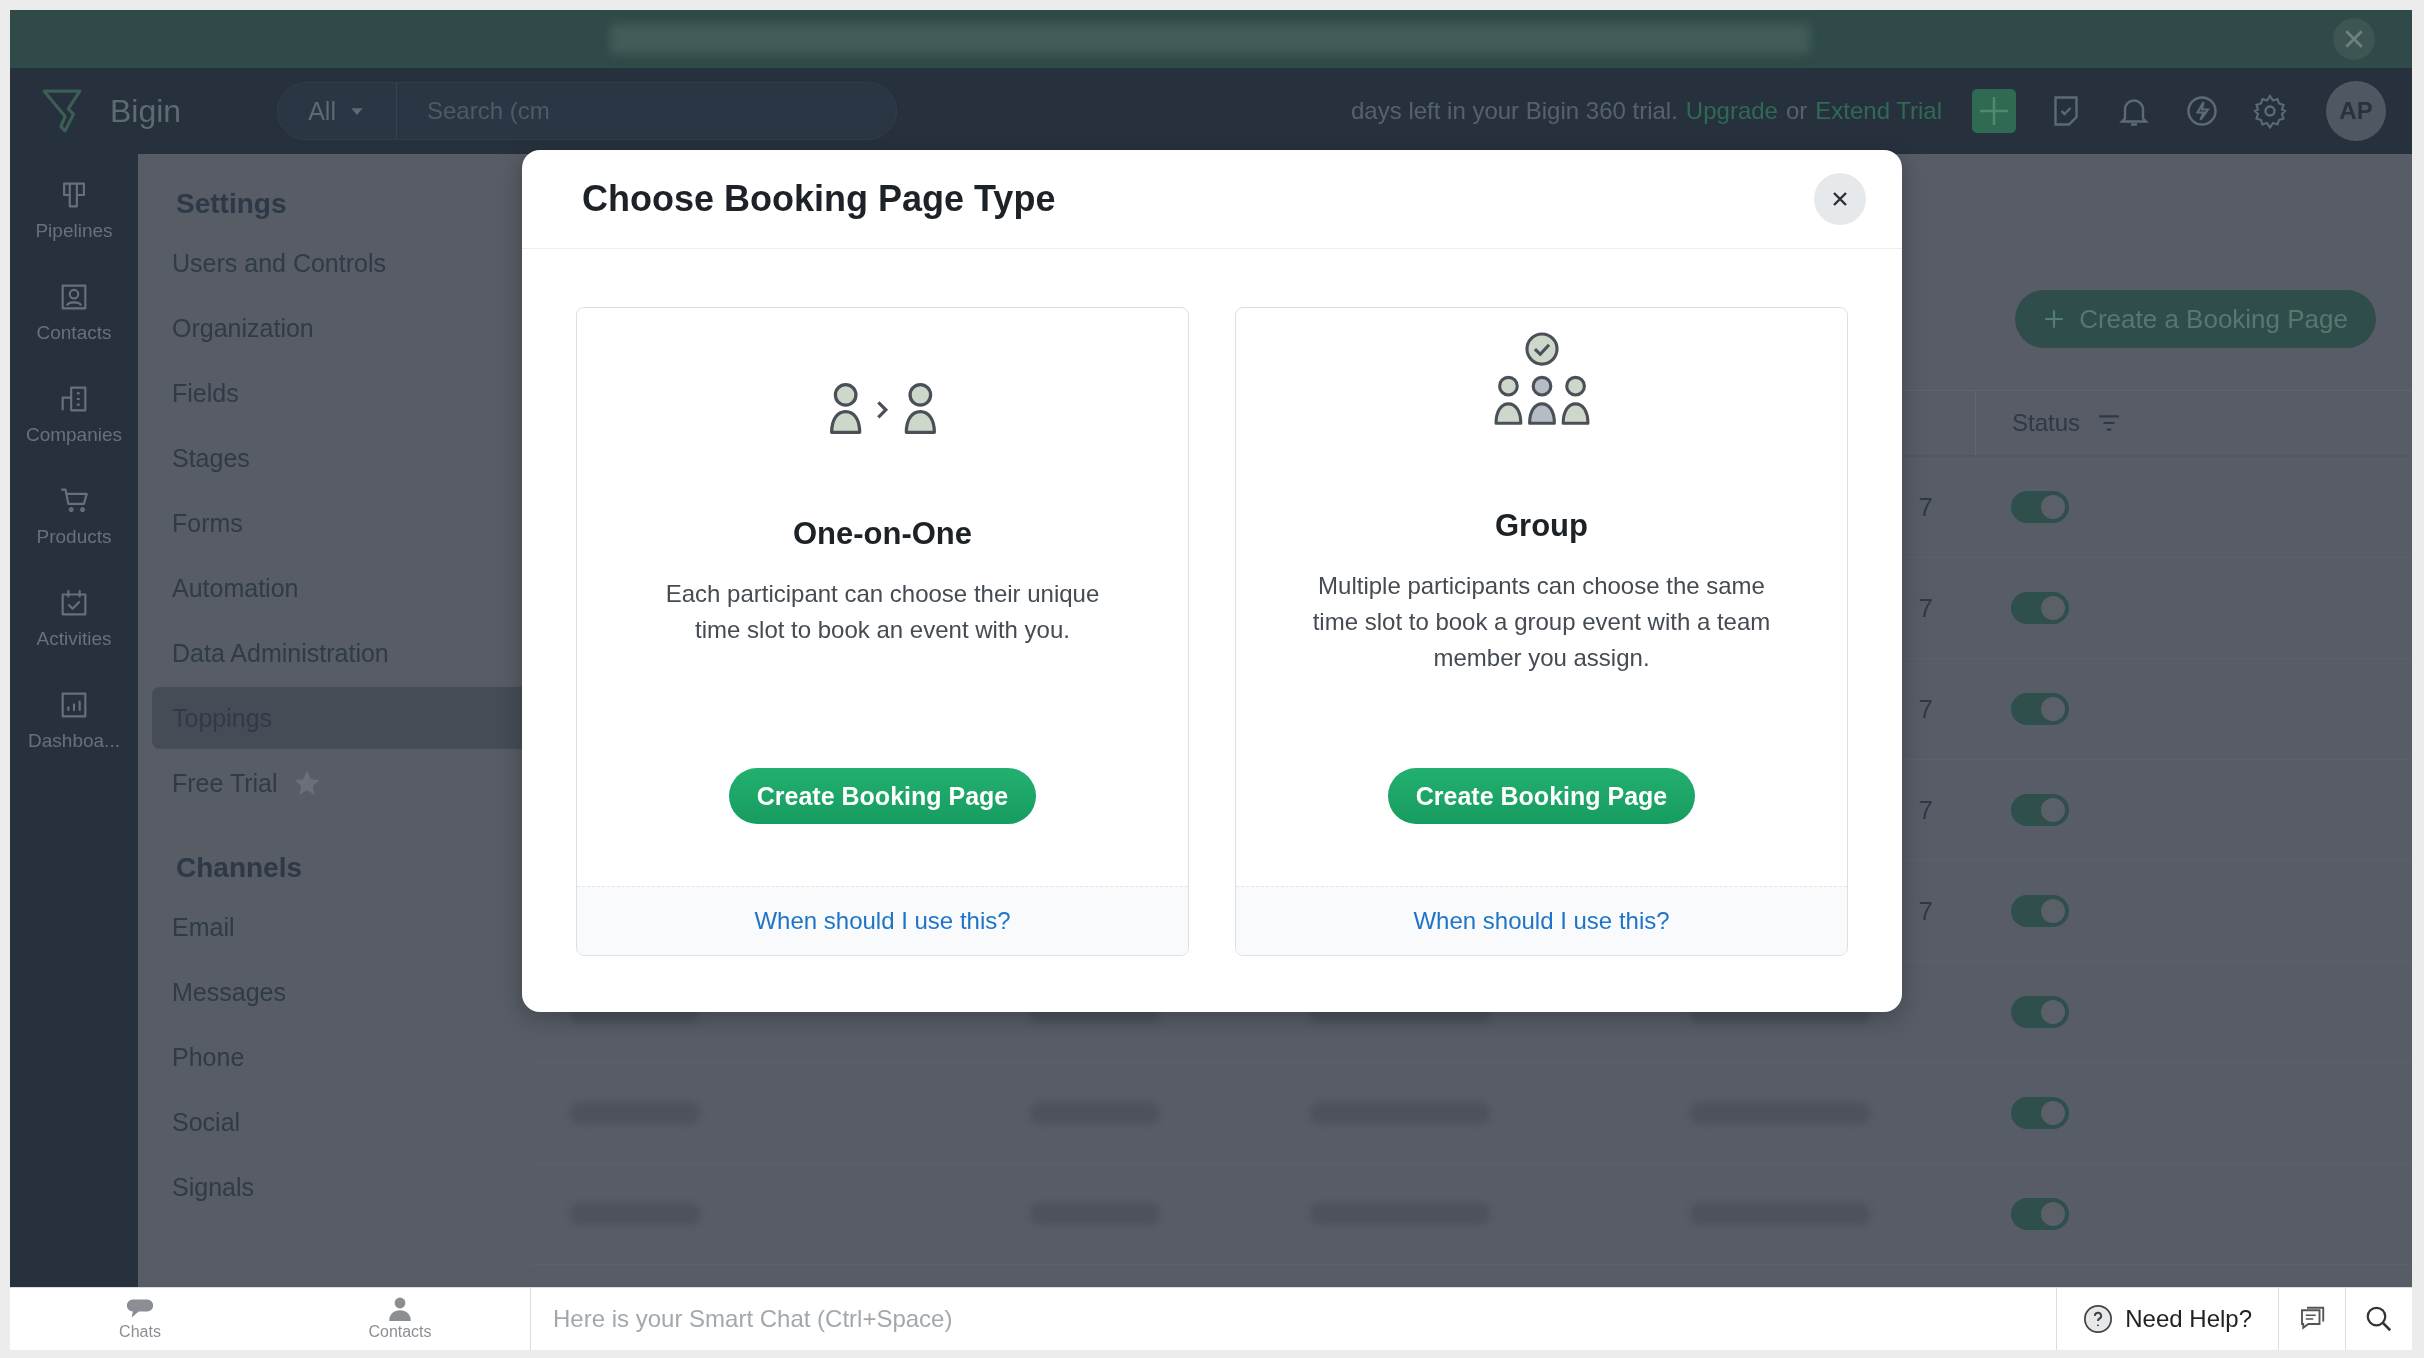 Image resolution: width=2424 pixels, height=1358 pixels. Describe the element at coordinates (1541, 622) in the screenshot. I see `option-description: Multiple participants can choose the same time slot to book a group event with a team member you assign.` at that location.